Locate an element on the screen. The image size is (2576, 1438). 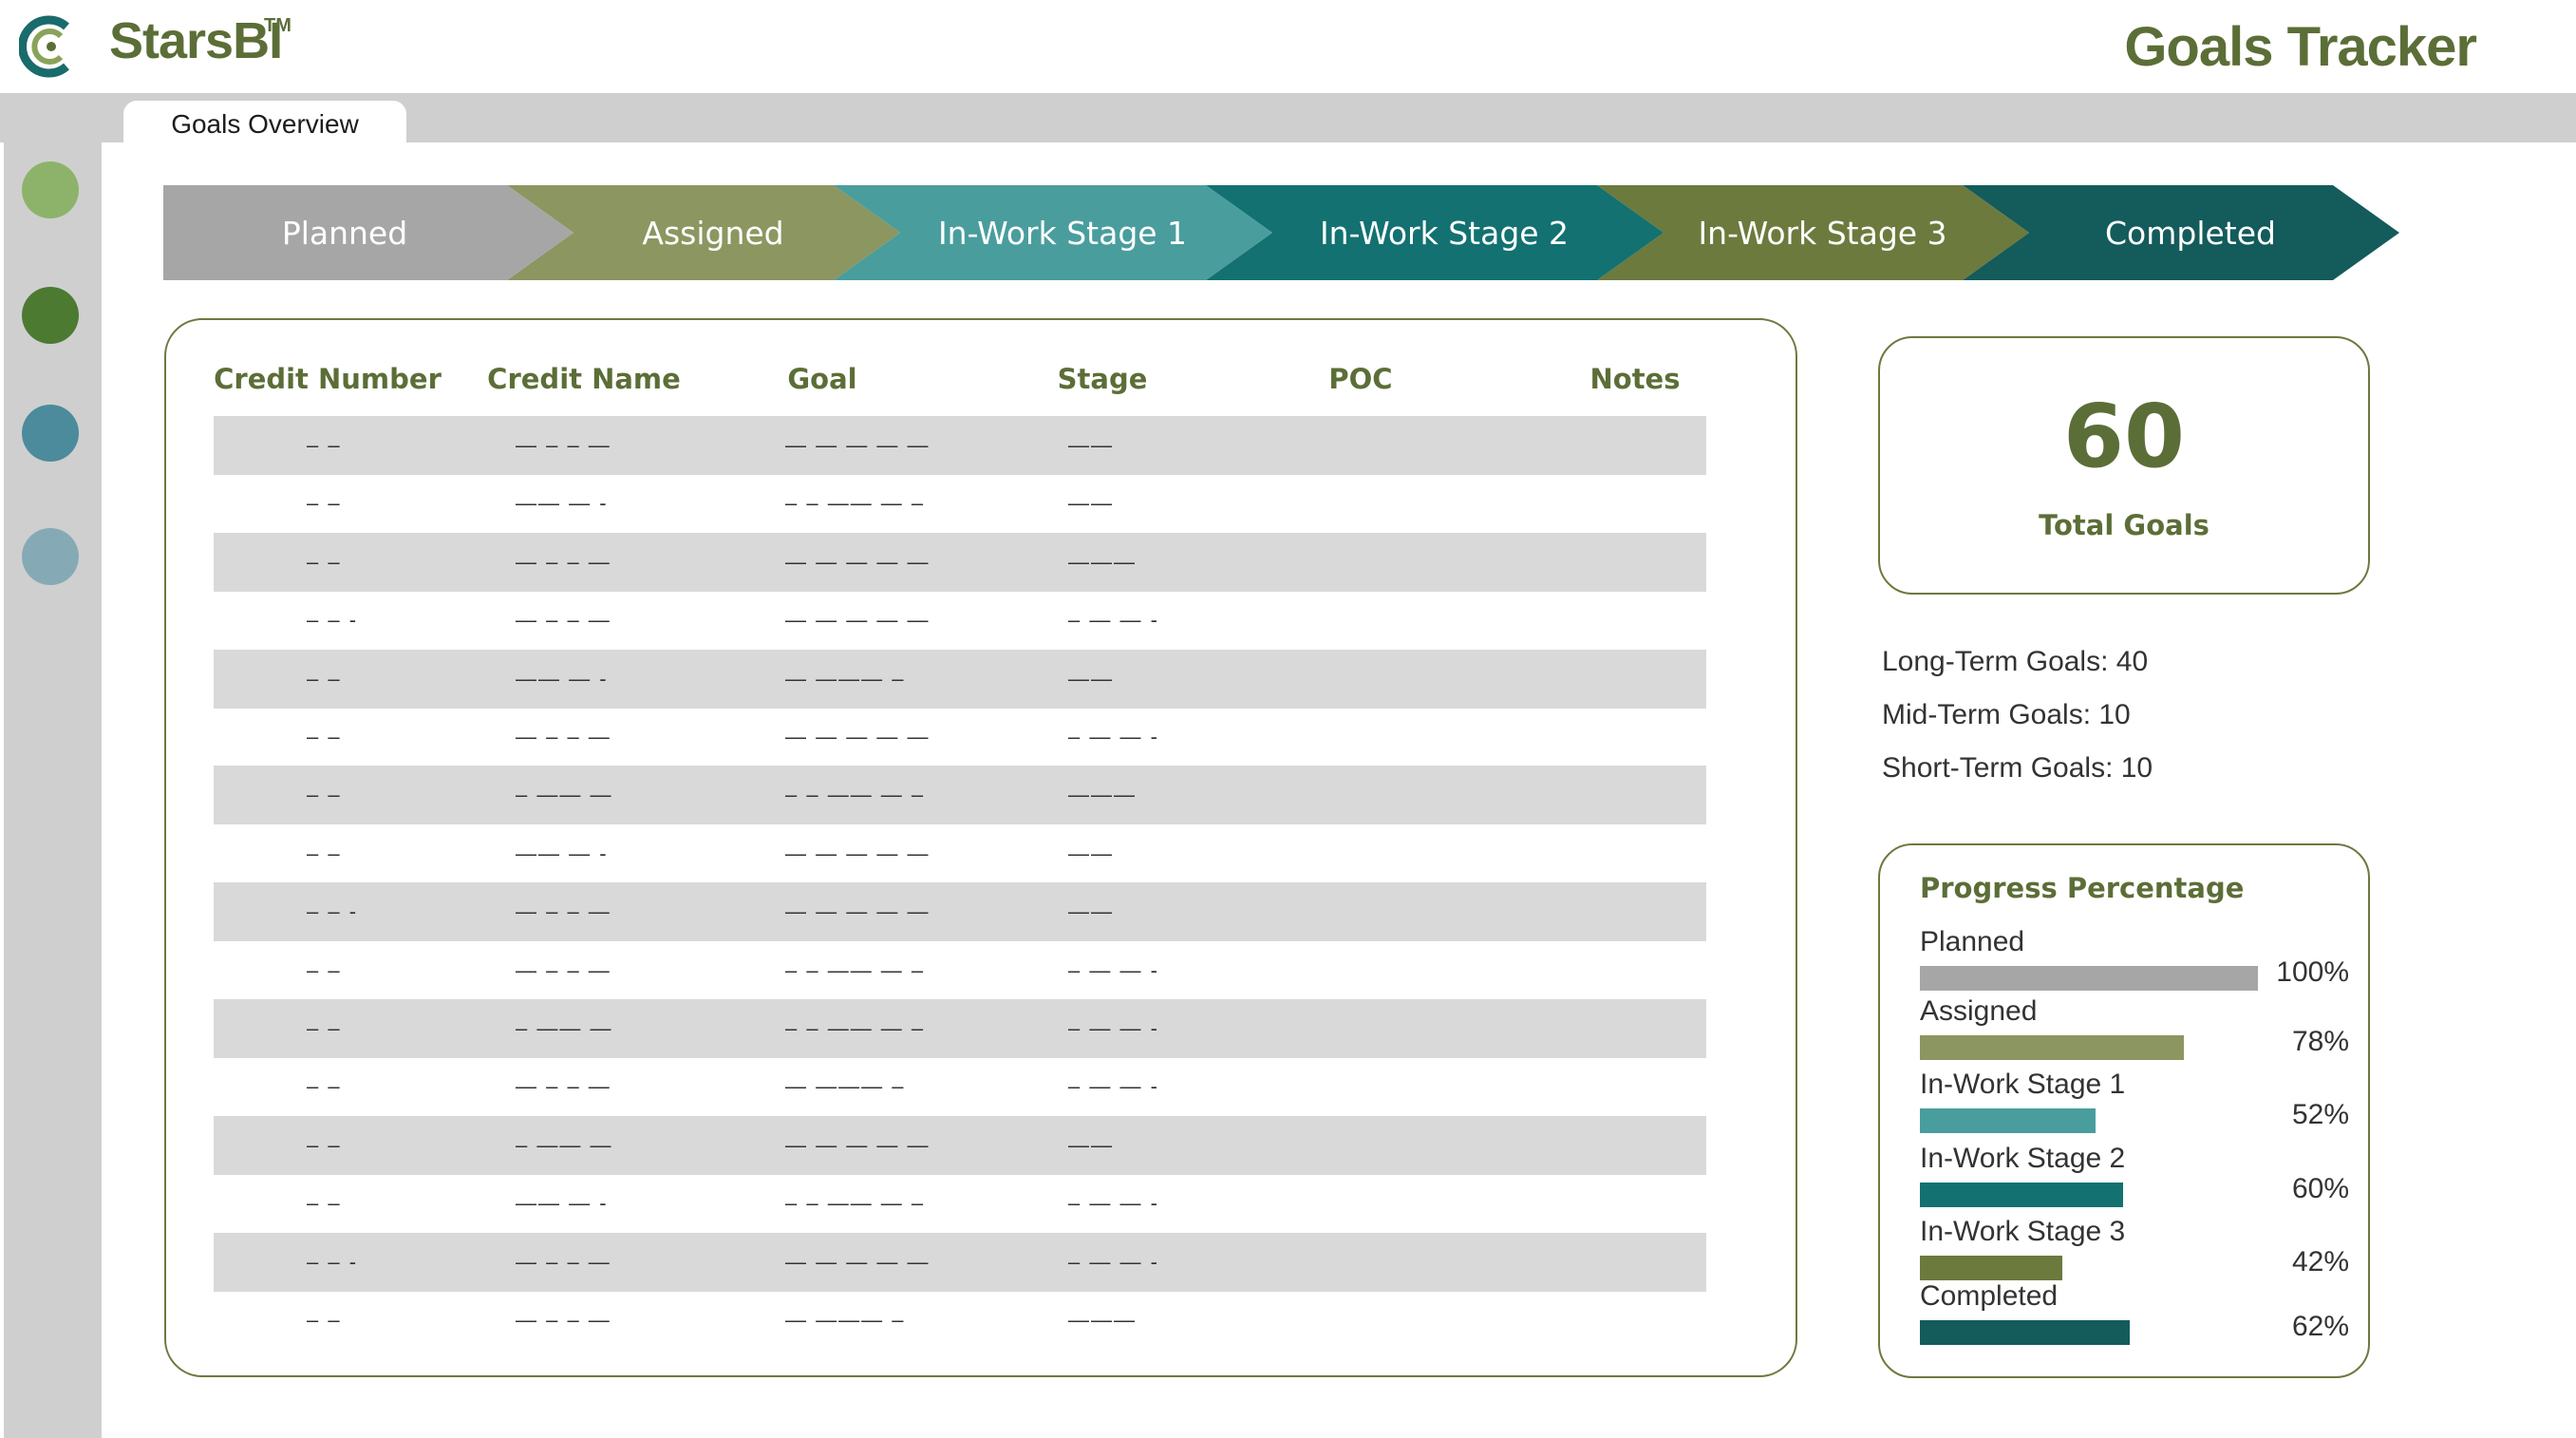
progress-item-label: In-Work Stage 3 is located at coordinates (2023, 1232).